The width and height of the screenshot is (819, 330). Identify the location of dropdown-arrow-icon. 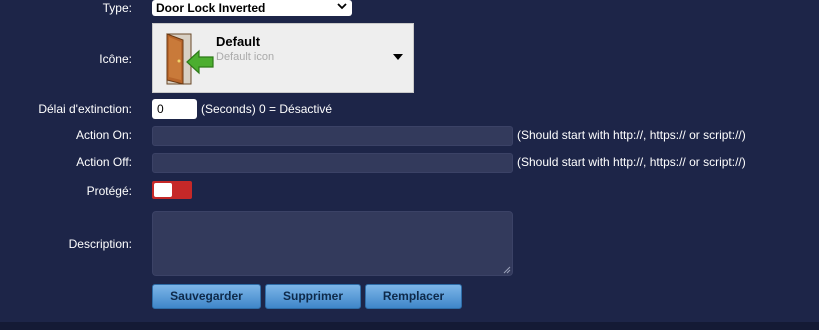
(398, 57).